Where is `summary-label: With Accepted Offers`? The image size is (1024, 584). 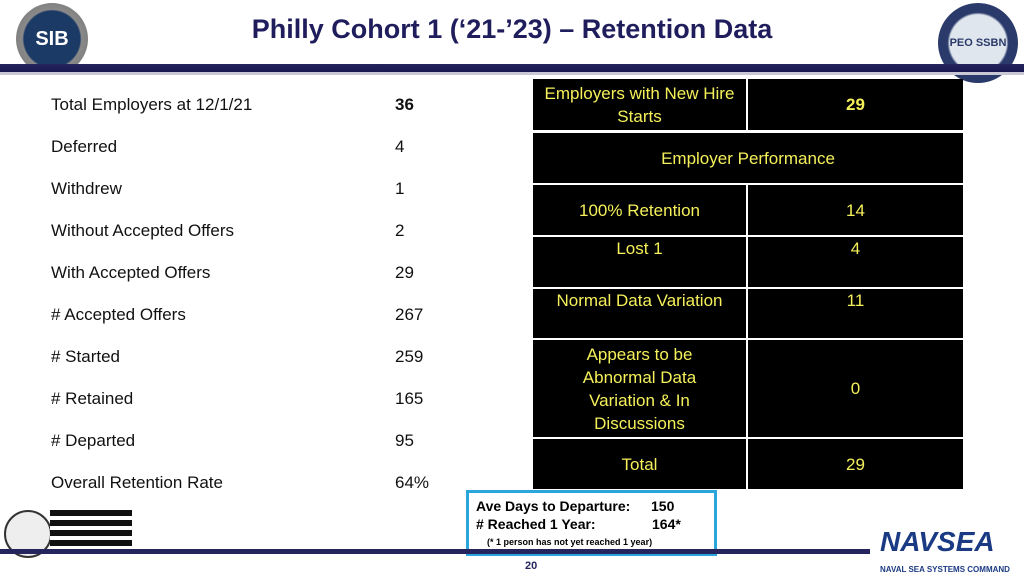 summary-label: With Accepted Offers is located at coordinates (131, 272).